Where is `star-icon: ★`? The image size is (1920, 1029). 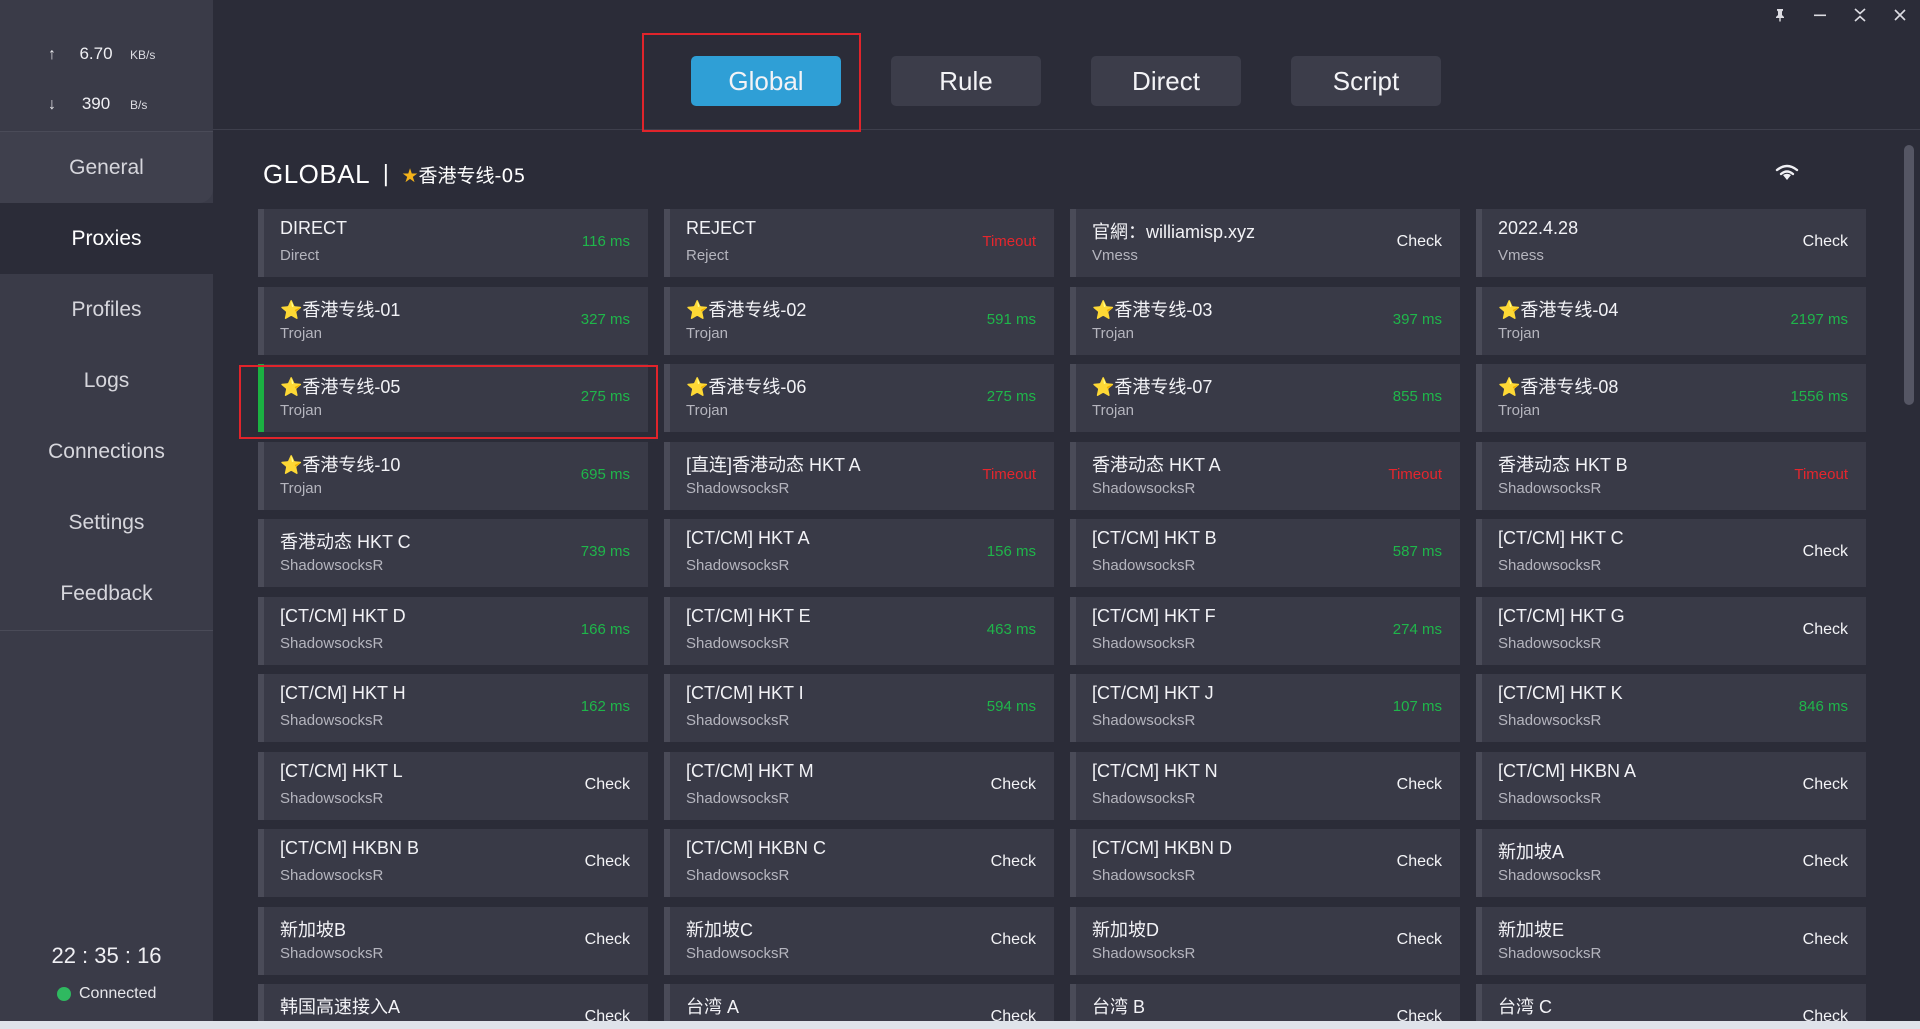 star-icon: ★ is located at coordinates (410, 176).